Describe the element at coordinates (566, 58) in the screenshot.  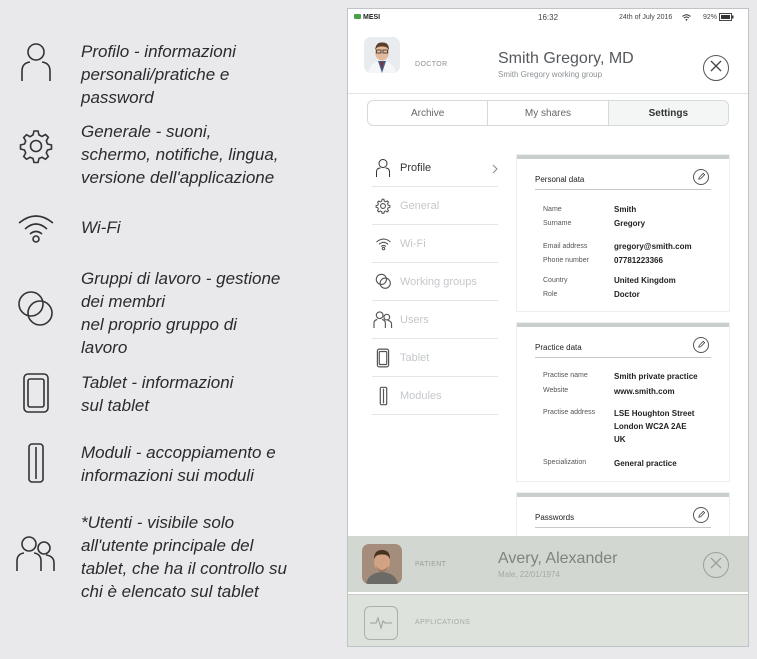
I see `doctor-name: Smith Gregory, MD` at that location.